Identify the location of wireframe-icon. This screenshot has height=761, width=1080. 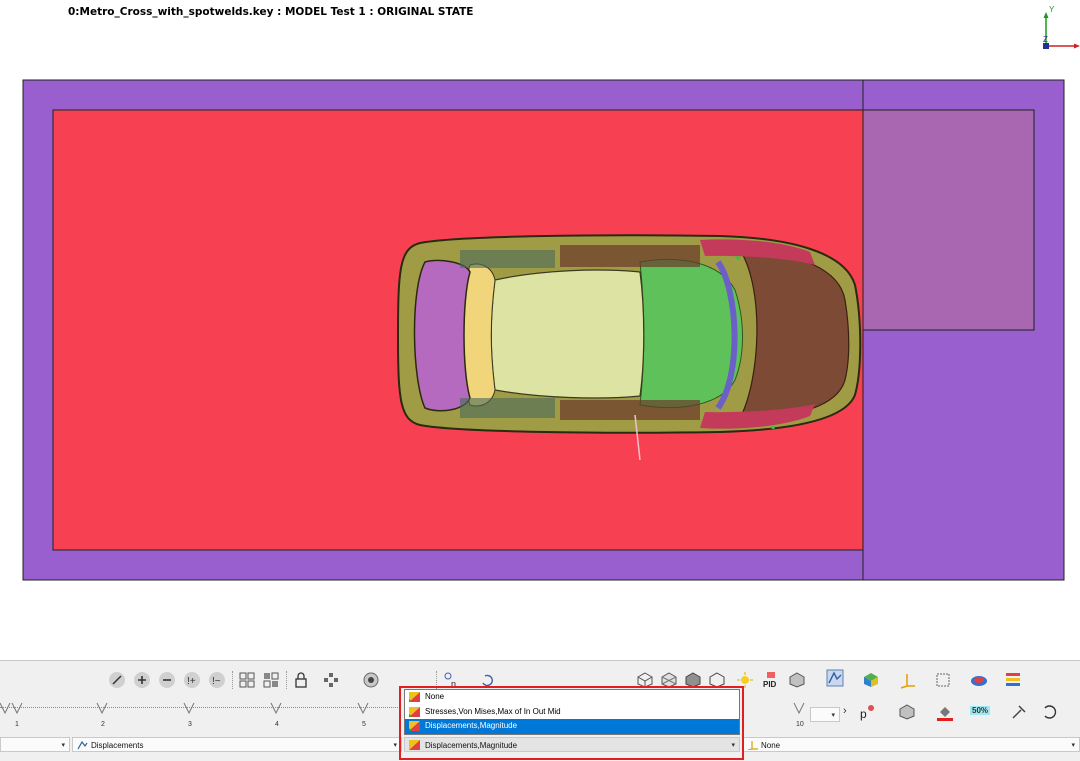
(669, 680).